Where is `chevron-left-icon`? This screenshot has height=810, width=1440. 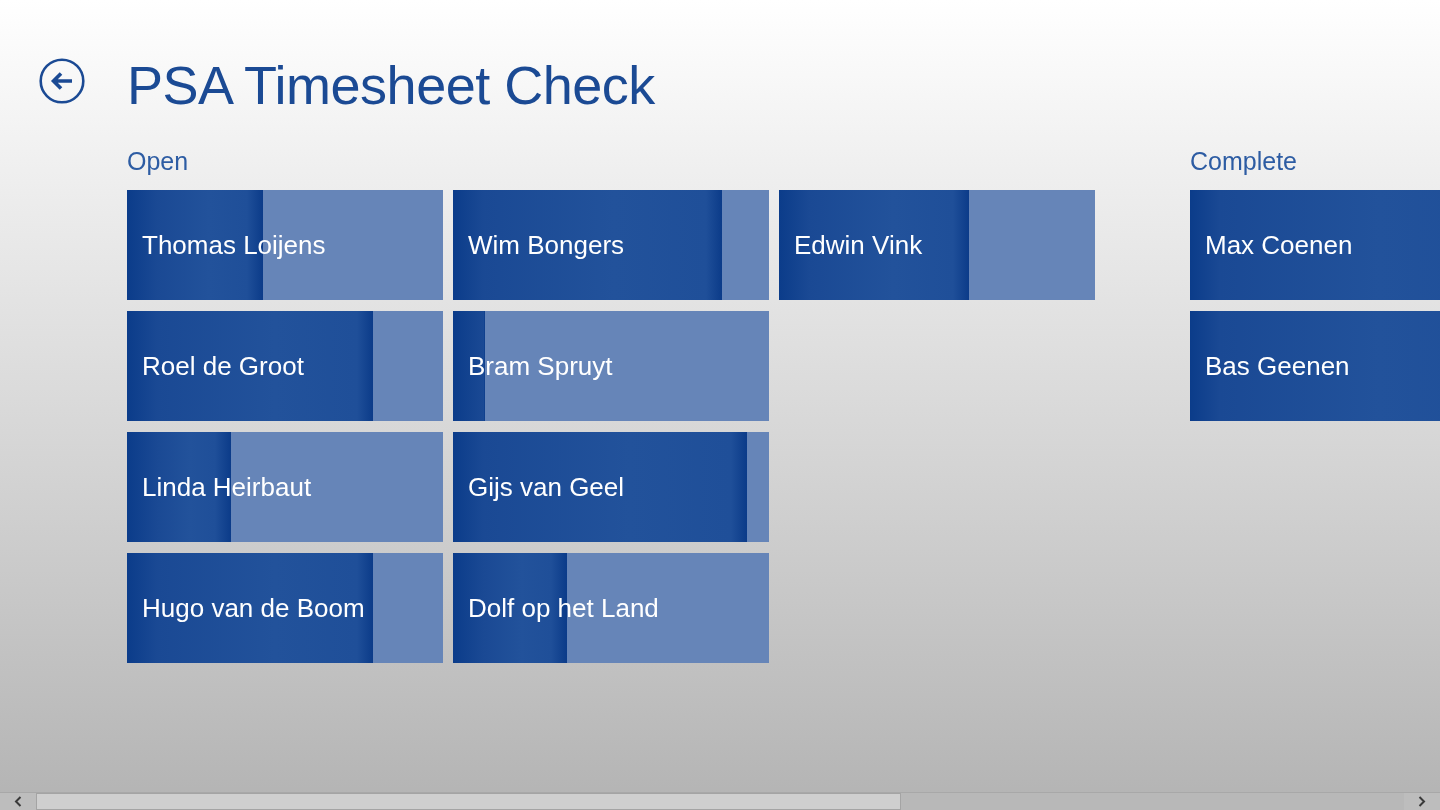
chevron-left-icon is located at coordinates (18, 801).